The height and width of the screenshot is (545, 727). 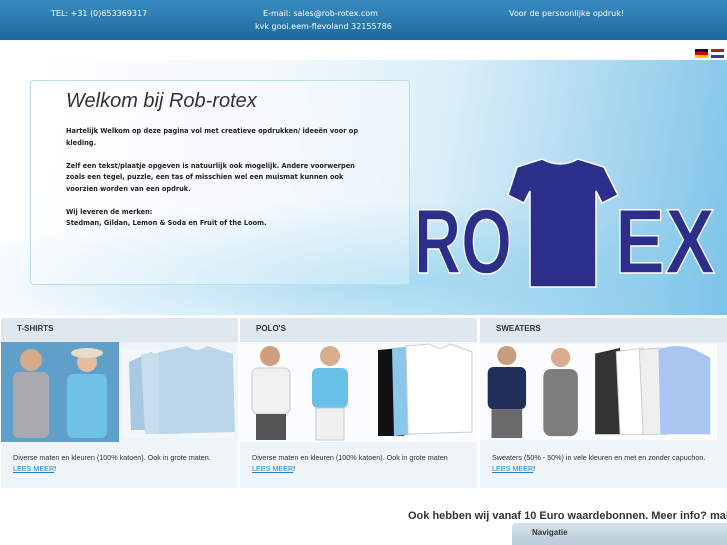 What do you see at coordinates (603, 330) in the screenshot?
I see `category-title: SWEATERS` at bounding box center [603, 330].